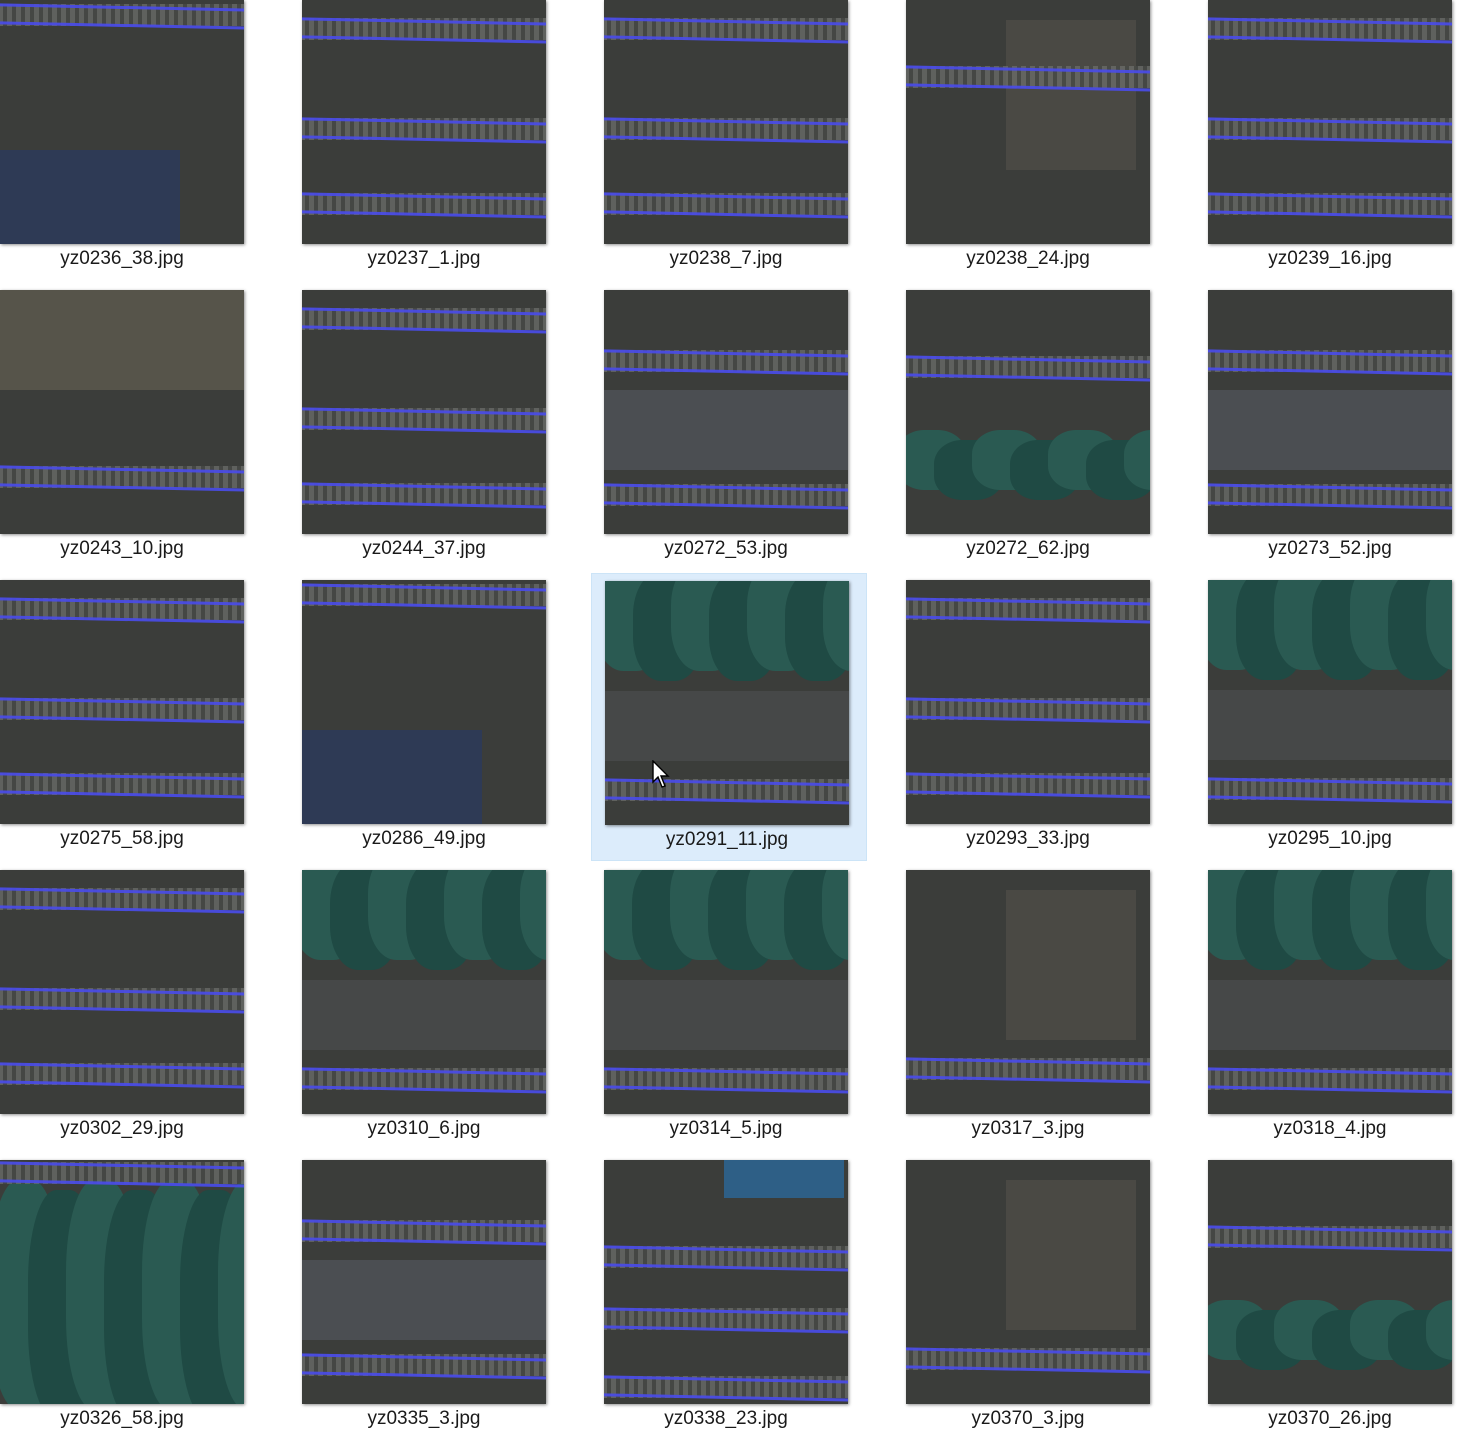 Image resolution: width=1480 pixels, height=1446 pixels. I want to click on file-item: yz0370_3.jpg, so click(1036, 1300).